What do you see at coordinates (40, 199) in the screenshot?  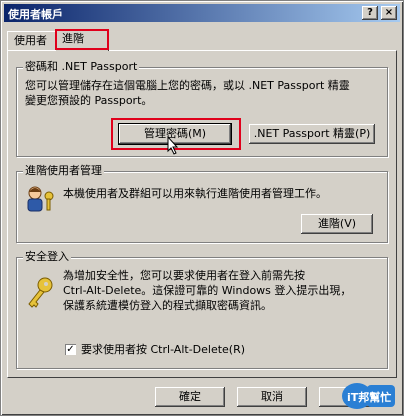 I see `users-keys-icon` at bounding box center [40, 199].